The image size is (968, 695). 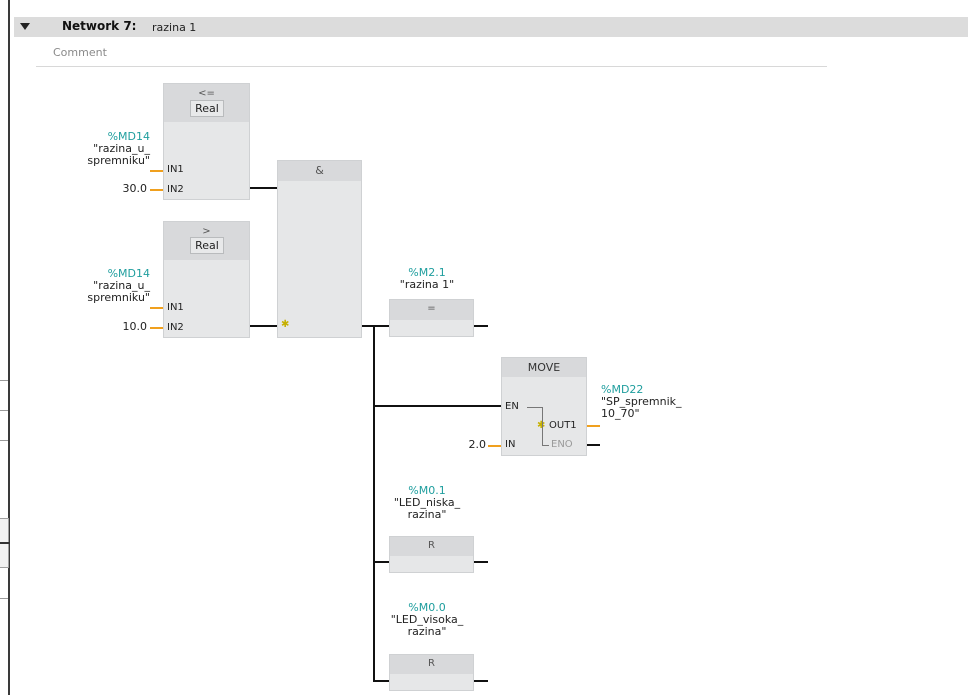 What do you see at coordinates (563, 425) in the screenshot?
I see `move-out1-pin: OUT1` at bounding box center [563, 425].